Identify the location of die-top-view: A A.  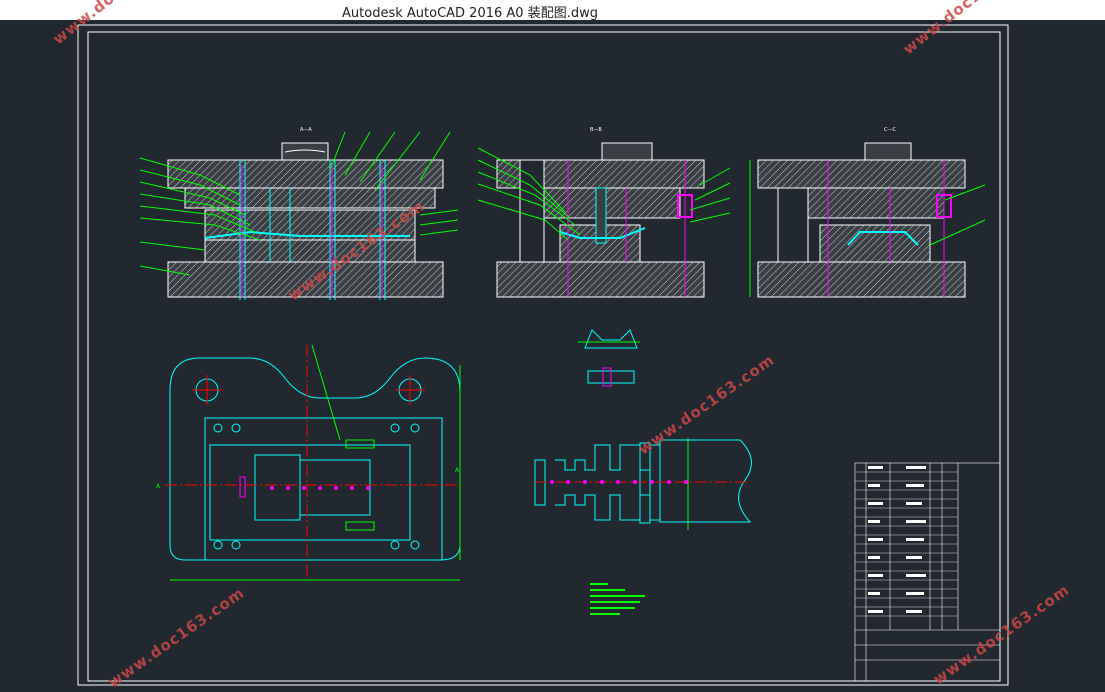
(308, 462).